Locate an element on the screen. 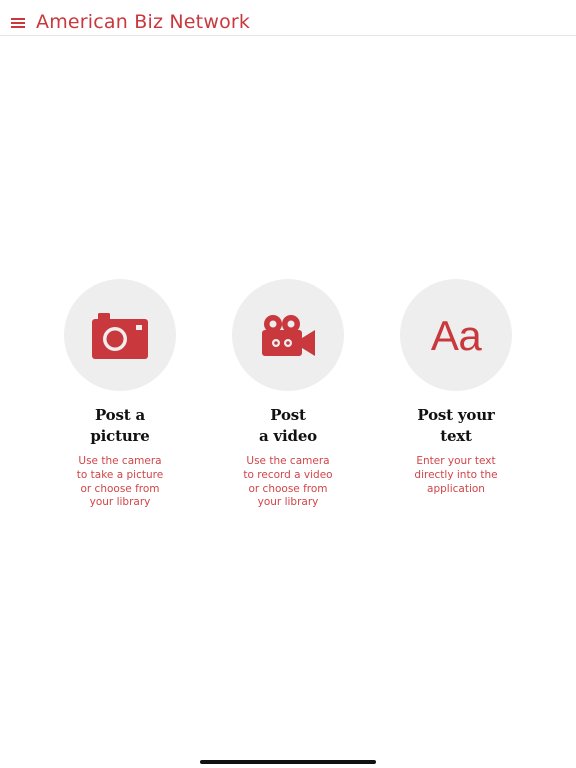 The height and width of the screenshot is (768, 576). text-icon: Aa is located at coordinates (456, 335).